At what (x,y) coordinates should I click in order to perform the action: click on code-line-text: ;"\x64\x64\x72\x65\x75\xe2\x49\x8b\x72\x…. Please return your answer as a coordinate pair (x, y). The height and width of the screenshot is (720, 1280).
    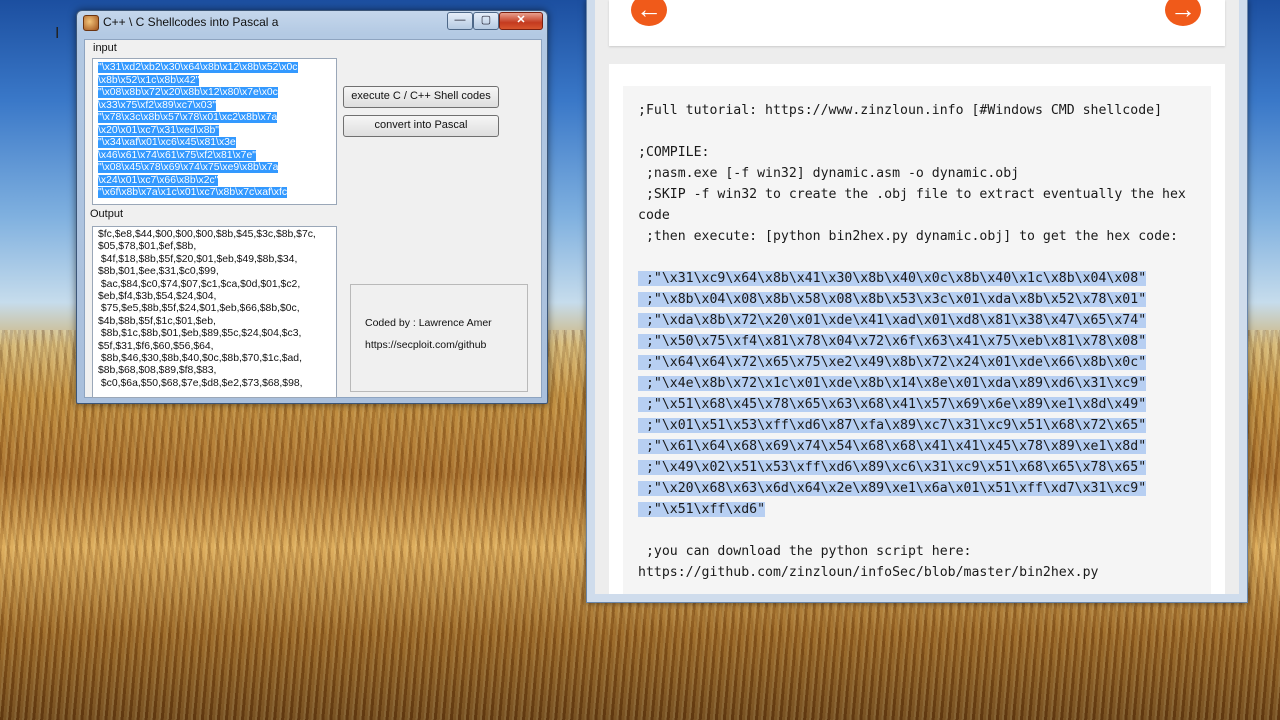
    Looking at the image, I should click on (892, 362).